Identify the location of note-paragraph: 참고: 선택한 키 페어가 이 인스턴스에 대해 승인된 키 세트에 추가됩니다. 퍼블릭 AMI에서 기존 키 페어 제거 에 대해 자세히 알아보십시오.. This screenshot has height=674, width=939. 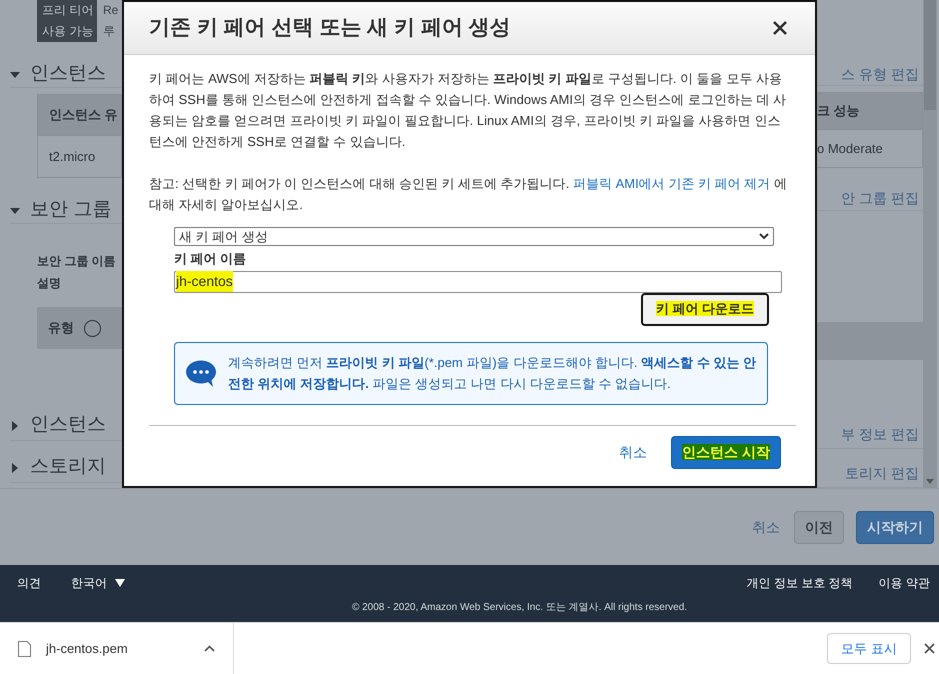
(468, 194).